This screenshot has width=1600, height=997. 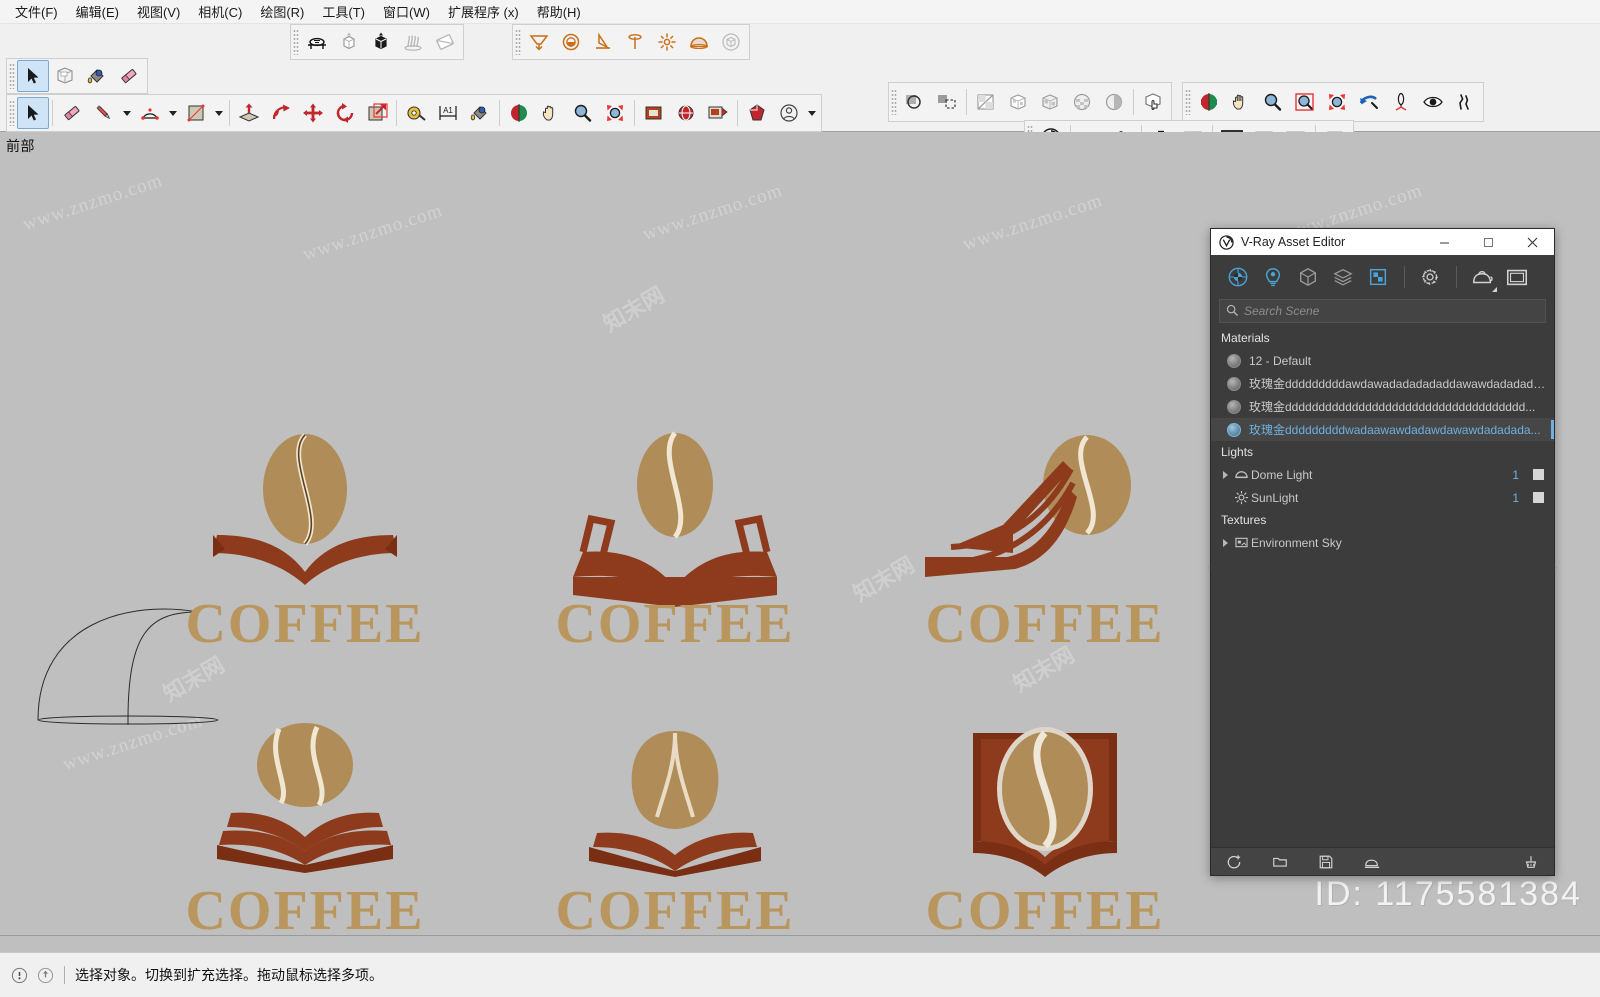 I want to click on vray-sphere-light-button, so click(x=571, y=42).